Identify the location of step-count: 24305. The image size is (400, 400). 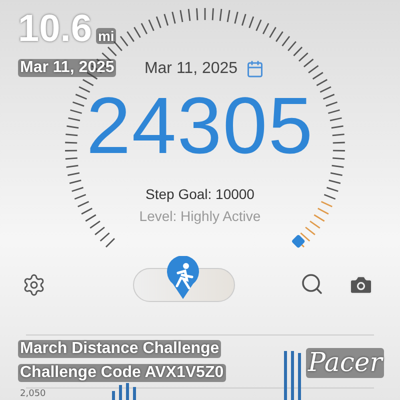
(200, 126).